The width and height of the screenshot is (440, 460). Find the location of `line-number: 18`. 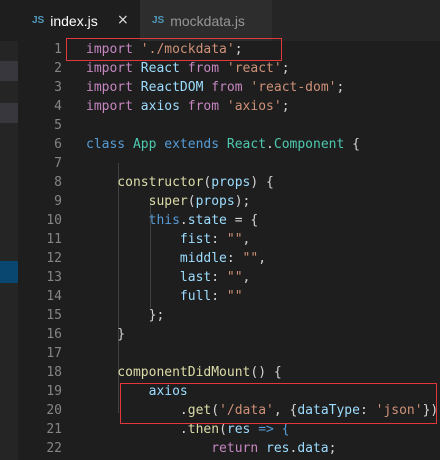

line-number: 18 is located at coordinates (54, 372).